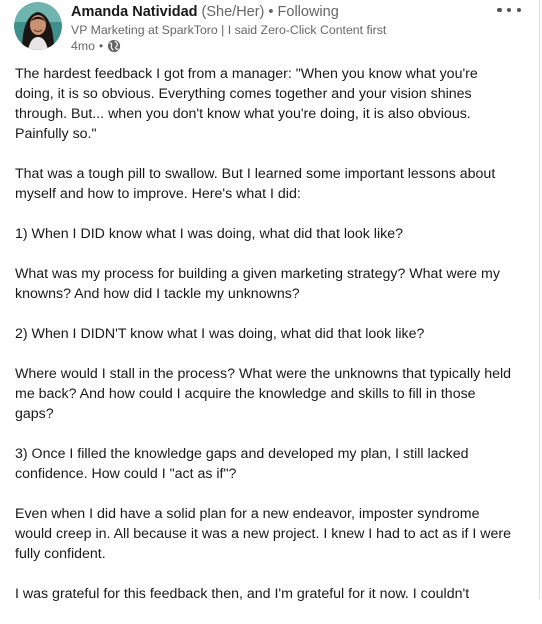 The width and height of the screenshot is (542, 624). I want to click on author-avatar, so click(38, 26).